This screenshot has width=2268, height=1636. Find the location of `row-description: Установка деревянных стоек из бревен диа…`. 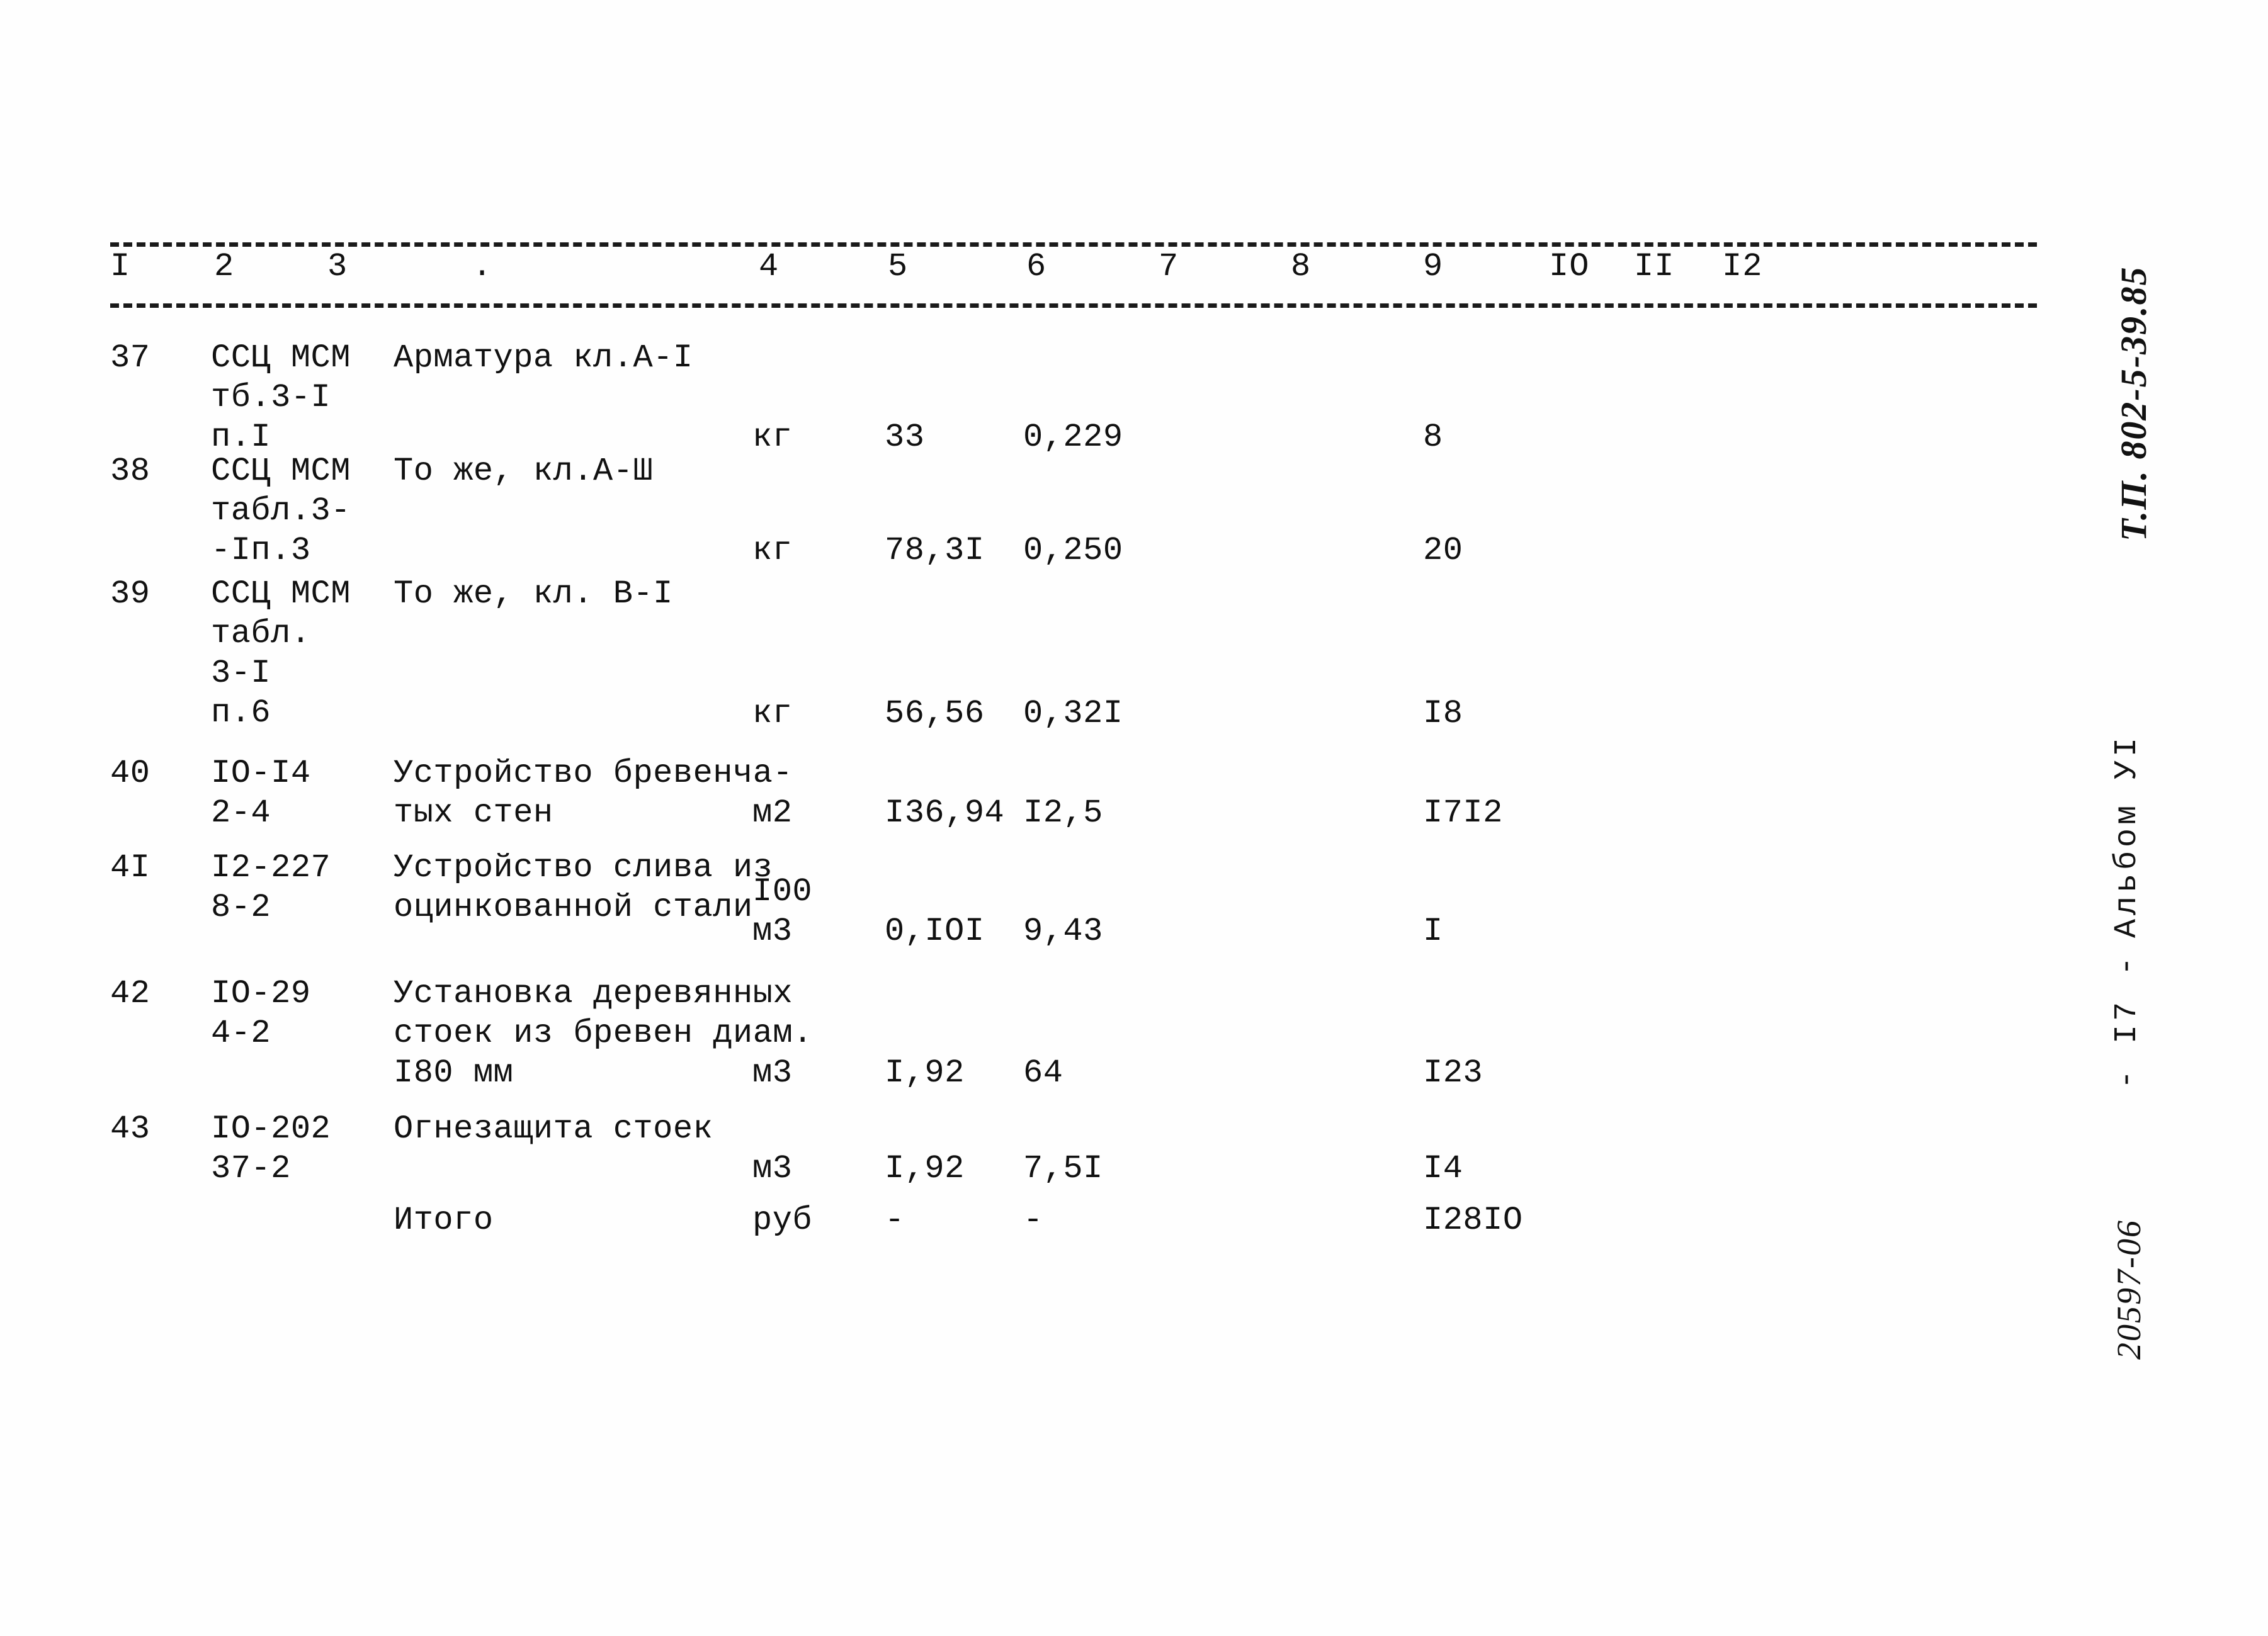

row-description: Установка деревянных стоек из бревен диа… is located at coordinates (603, 1033).